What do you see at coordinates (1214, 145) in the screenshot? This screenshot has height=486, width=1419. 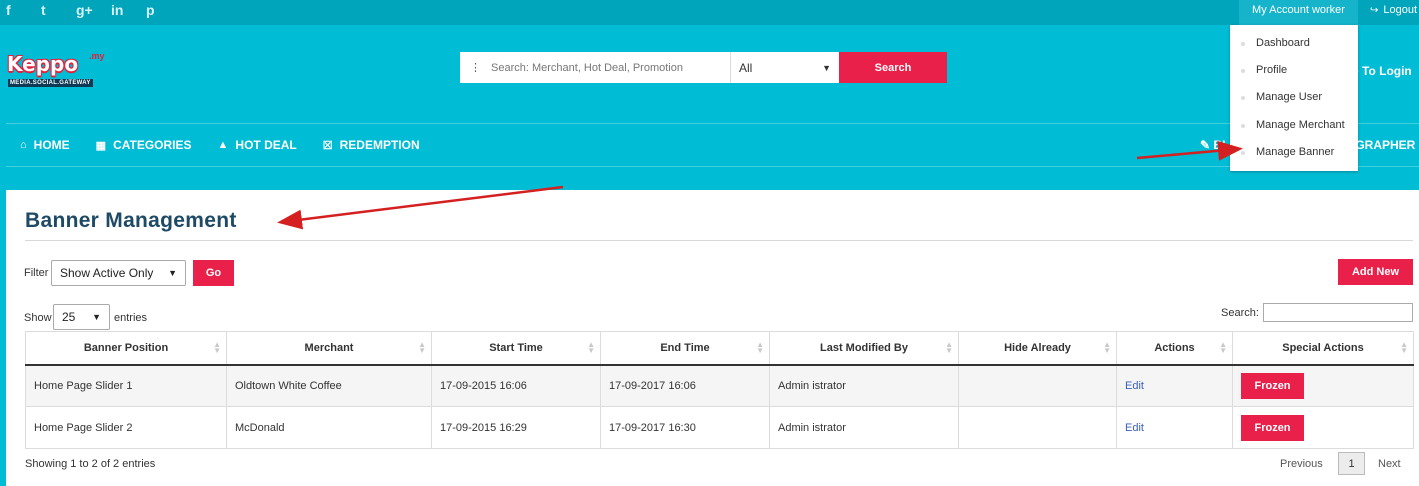 I see `nav-blog: ✎ BL` at bounding box center [1214, 145].